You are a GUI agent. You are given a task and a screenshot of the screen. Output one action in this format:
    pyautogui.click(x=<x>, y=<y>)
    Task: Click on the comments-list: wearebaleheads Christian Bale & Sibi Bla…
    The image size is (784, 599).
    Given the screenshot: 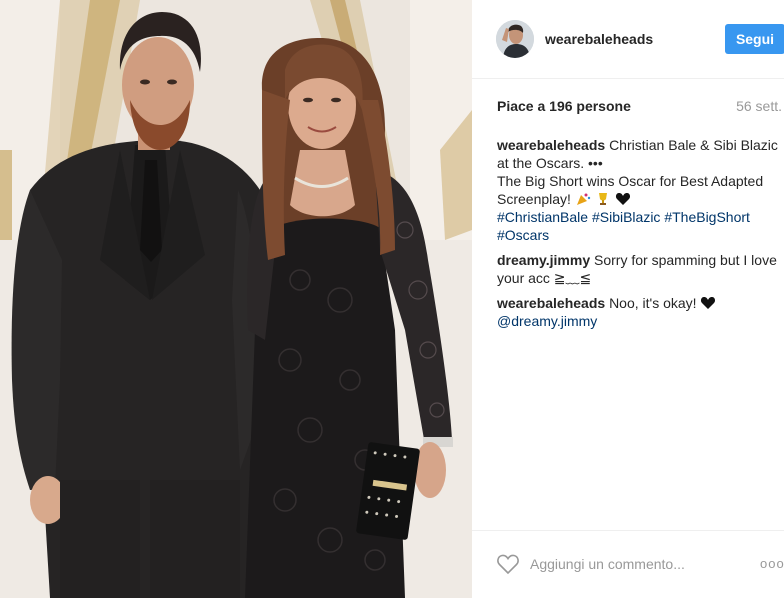 What is the action you would take?
    pyautogui.click(x=640, y=236)
    